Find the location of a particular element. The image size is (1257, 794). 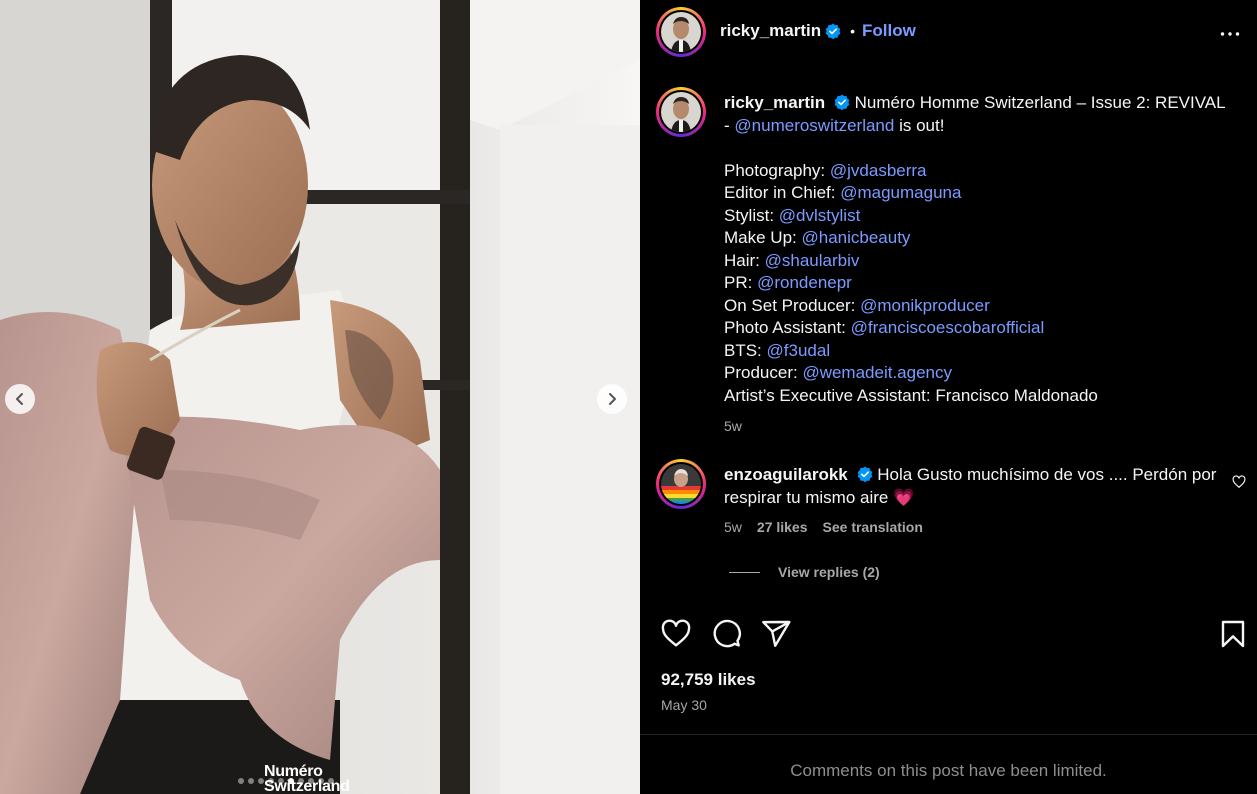

heart-emoji: 💗 is located at coordinates (904, 497).